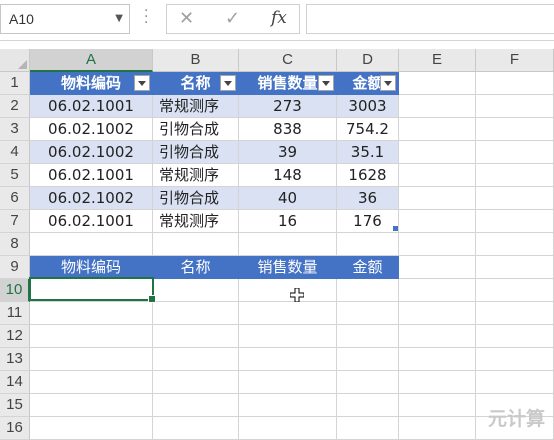 Image resolution: width=554 pixels, height=440 pixels. Describe the element at coordinates (288, 244) in the screenshot. I see `cell-c8` at that location.